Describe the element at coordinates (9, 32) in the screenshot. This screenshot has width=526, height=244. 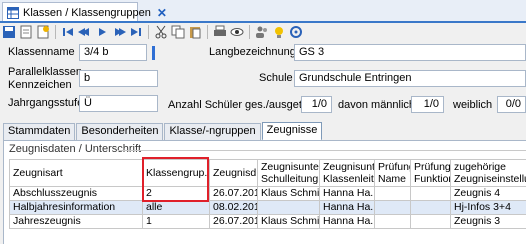
I see `save-icon` at that location.